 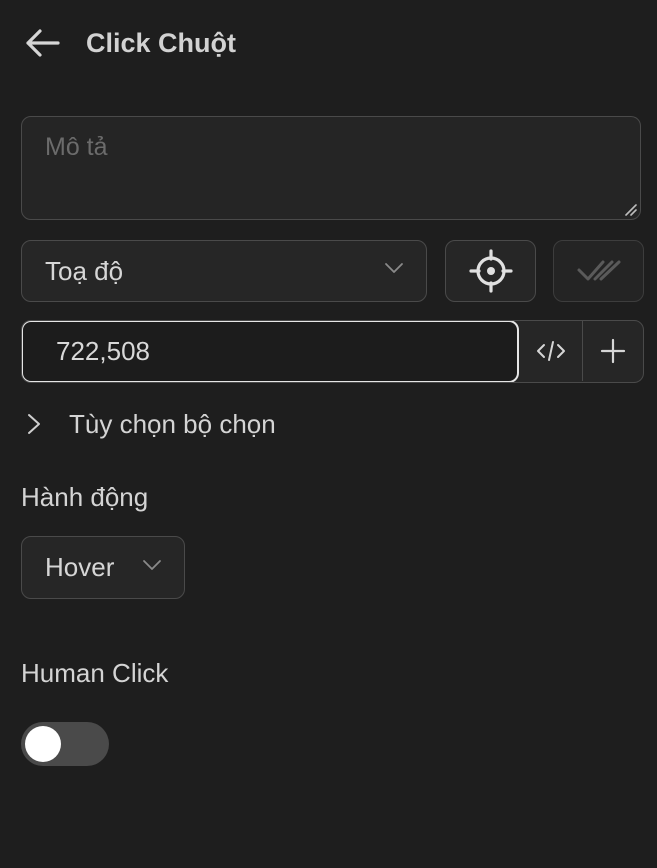 I want to click on selector-options-toggle: Tùy chọn bộ chọn, so click(x=150, y=424).